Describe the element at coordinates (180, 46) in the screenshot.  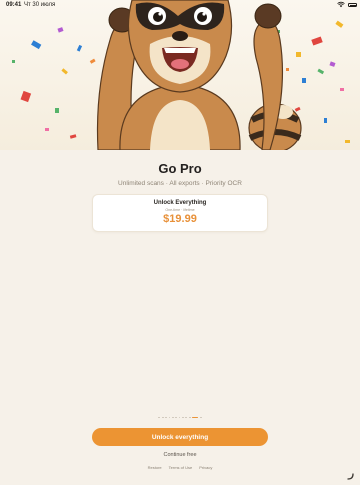
I see `raccoon-head` at that location.